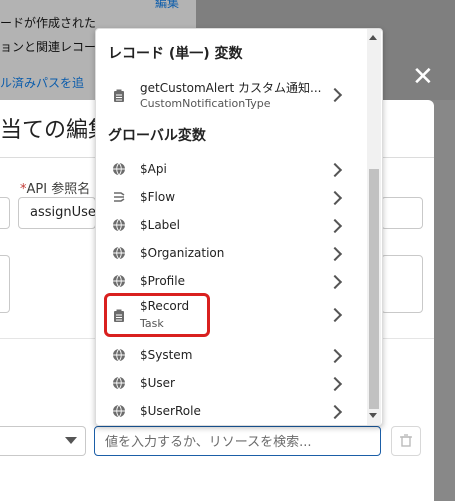 The height and width of the screenshot is (501, 455). What do you see at coordinates (170, 411) in the screenshot?
I see `list-item-label: $UserRole` at bounding box center [170, 411].